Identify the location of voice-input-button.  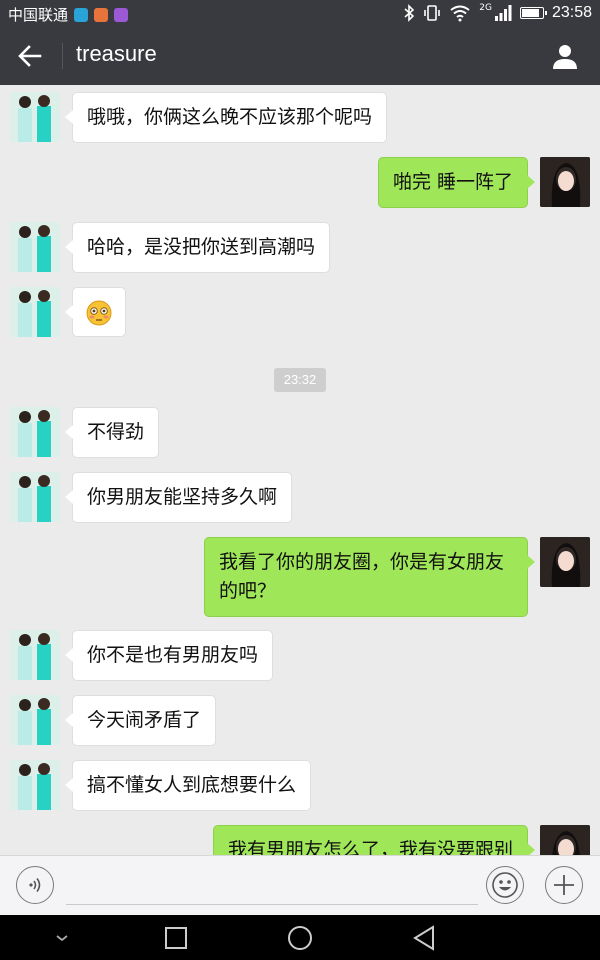
(35, 885).